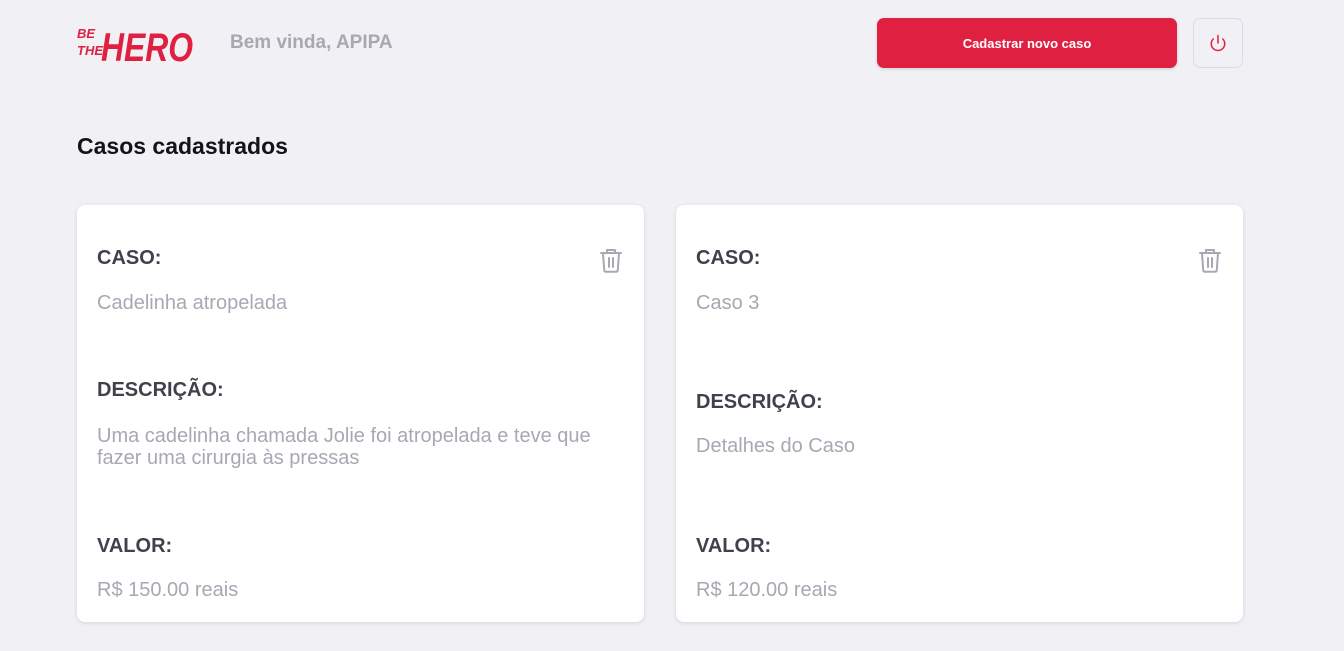 This screenshot has height=651, width=1344. Describe the element at coordinates (767, 590) in the screenshot. I see `value-amount: R$ 120.00 reais` at that location.